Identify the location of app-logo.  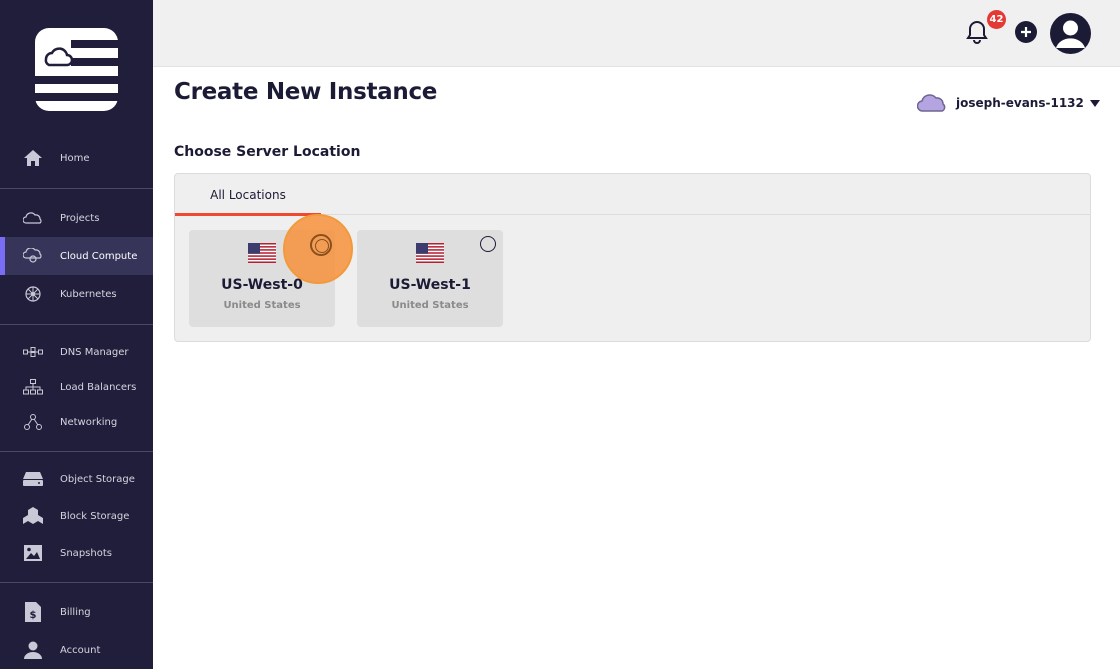
(76, 69).